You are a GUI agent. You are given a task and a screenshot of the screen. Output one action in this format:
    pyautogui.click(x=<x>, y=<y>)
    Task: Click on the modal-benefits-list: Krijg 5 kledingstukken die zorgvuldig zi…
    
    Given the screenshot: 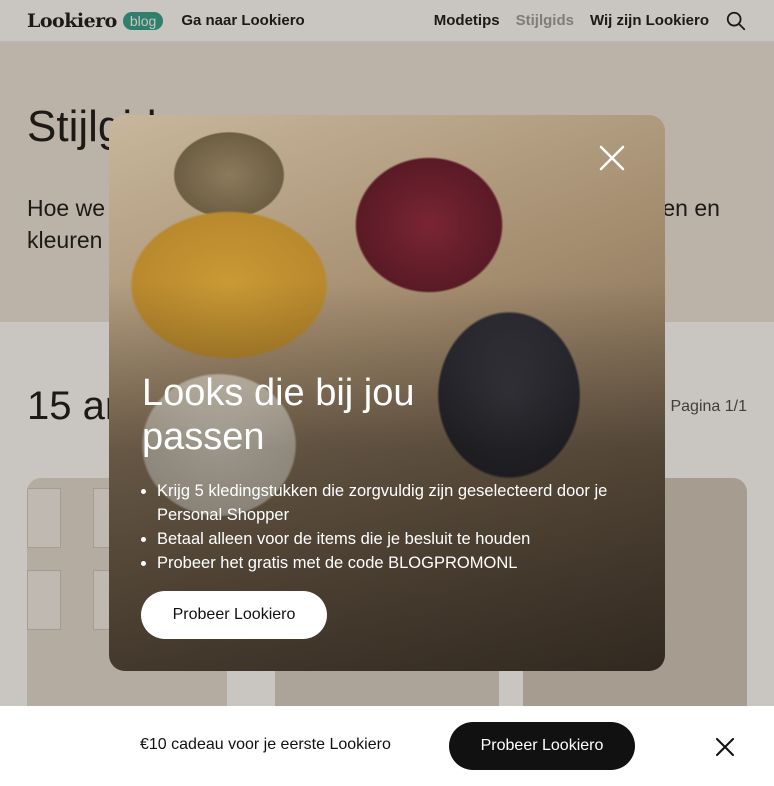 What is the action you would take?
    pyautogui.click(x=397, y=527)
    